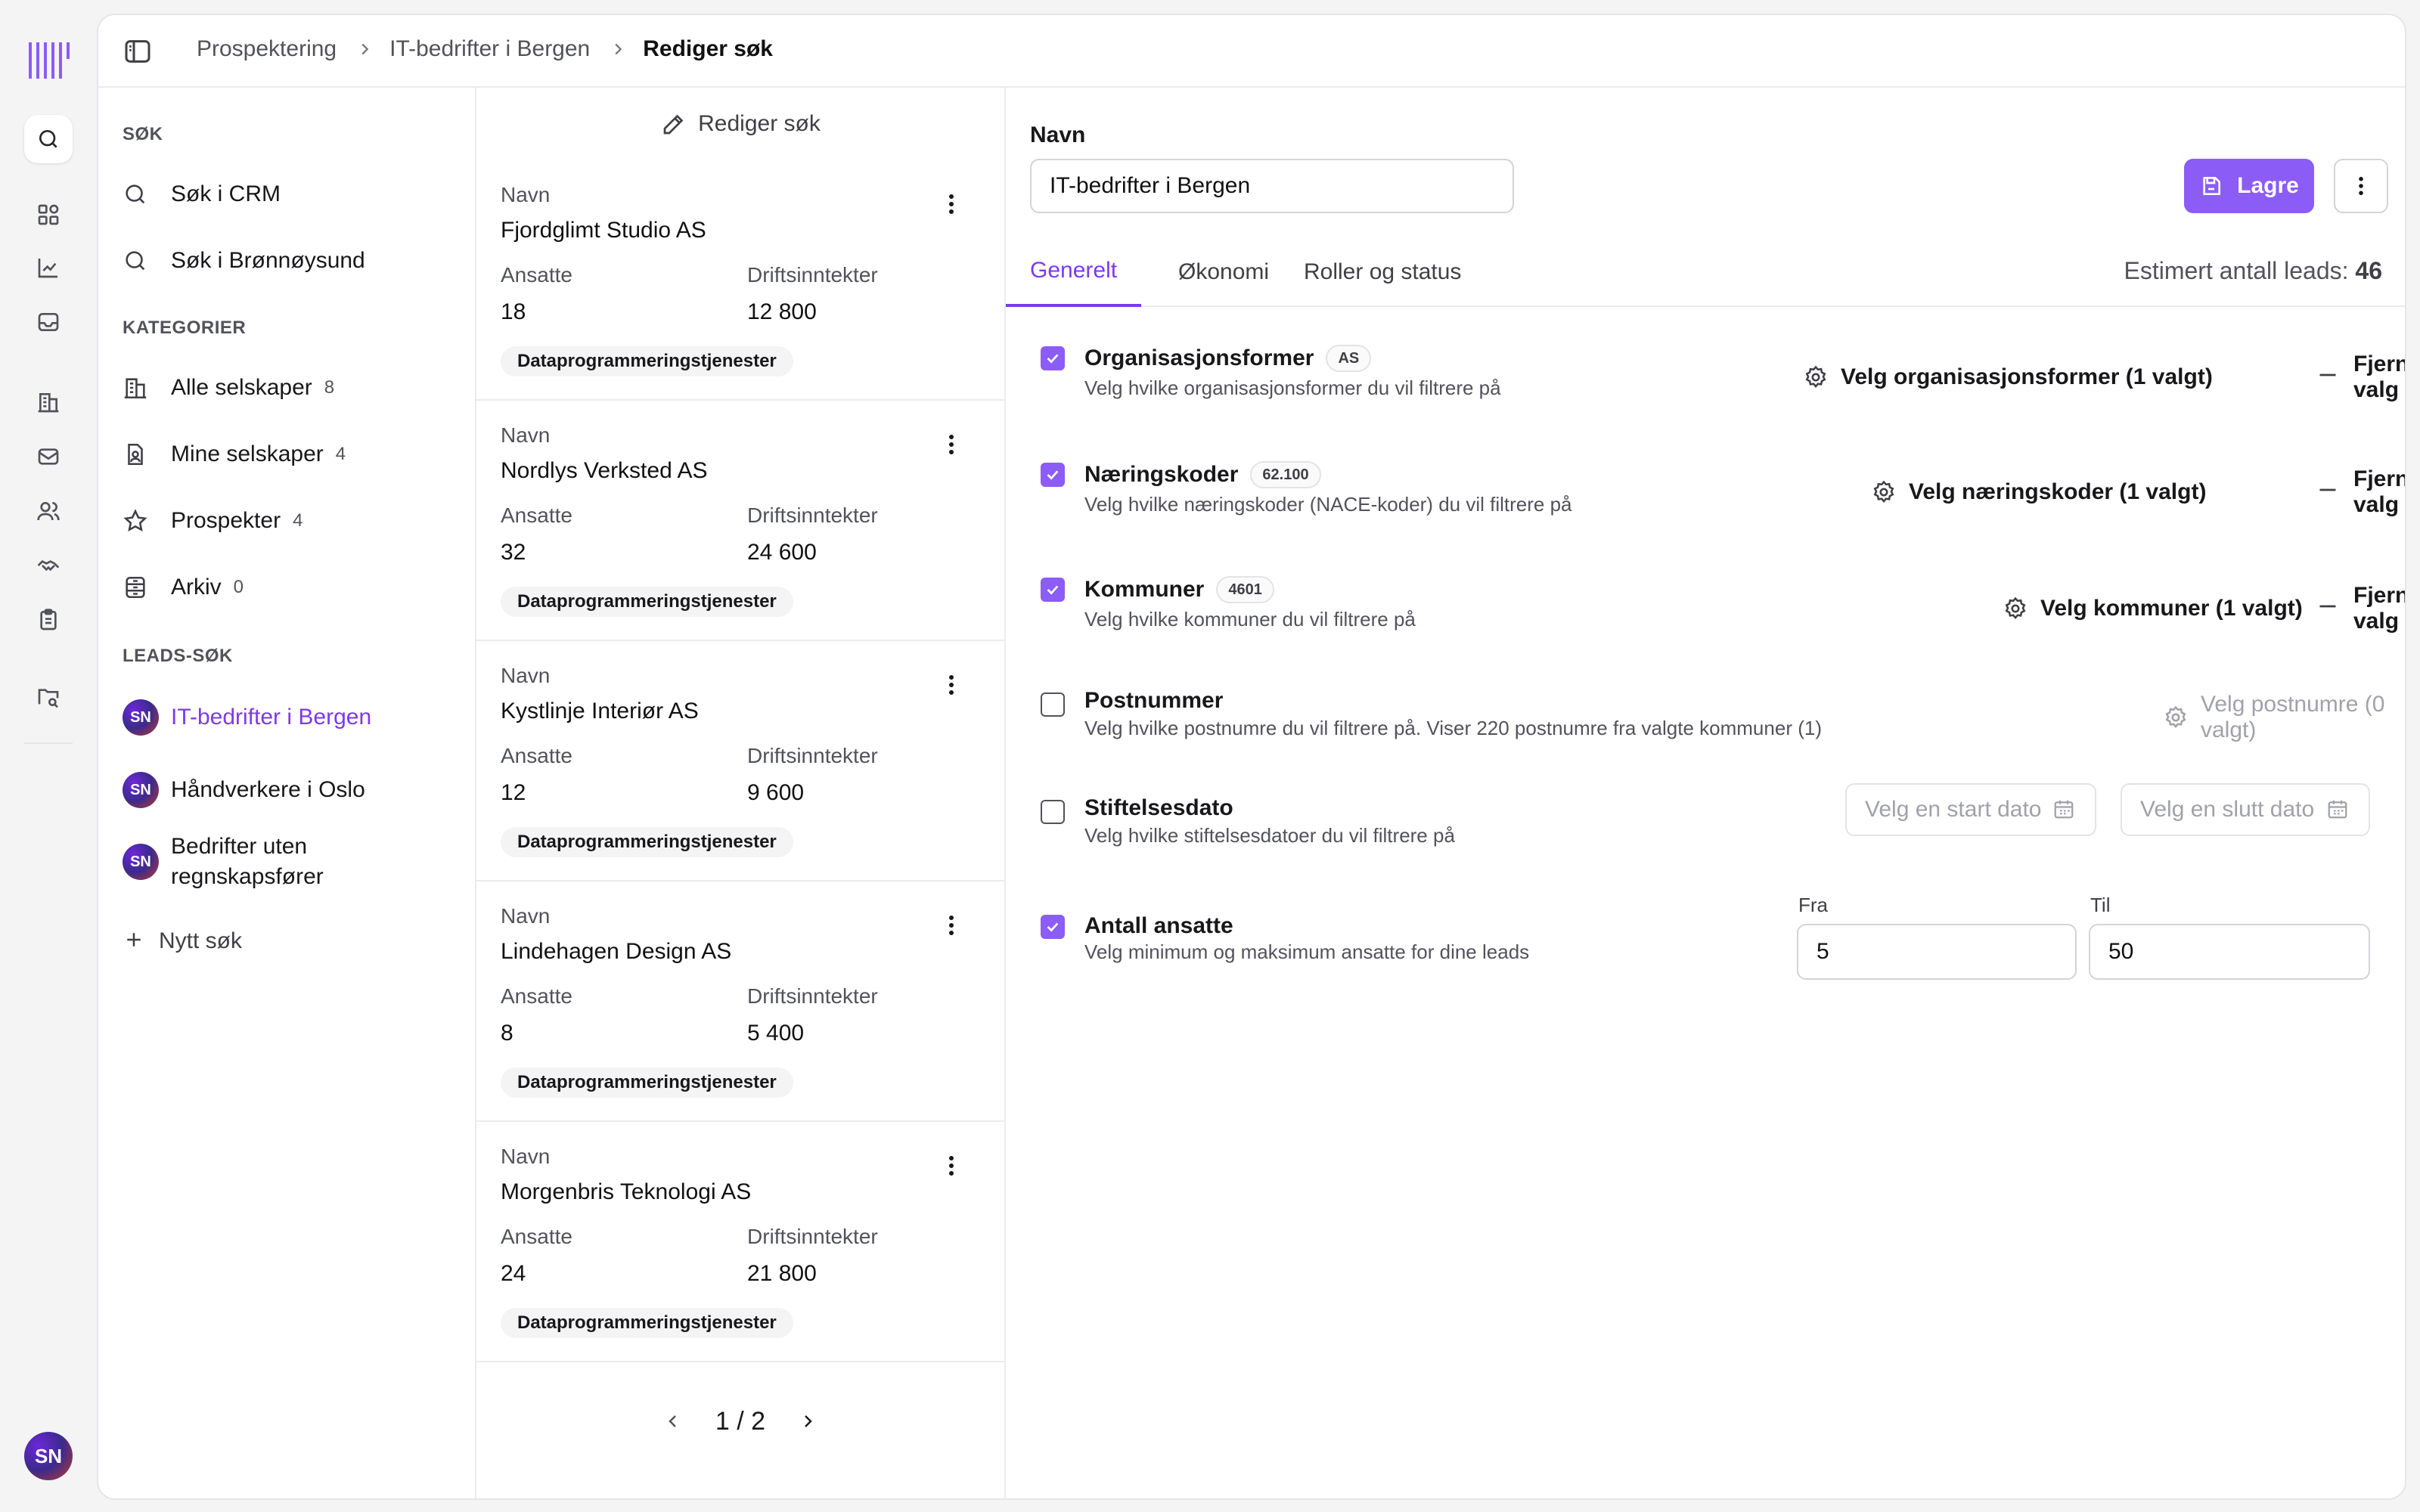 This screenshot has width=2420, height=1512. I want to click on dashboard-icon, so click(48, 214).